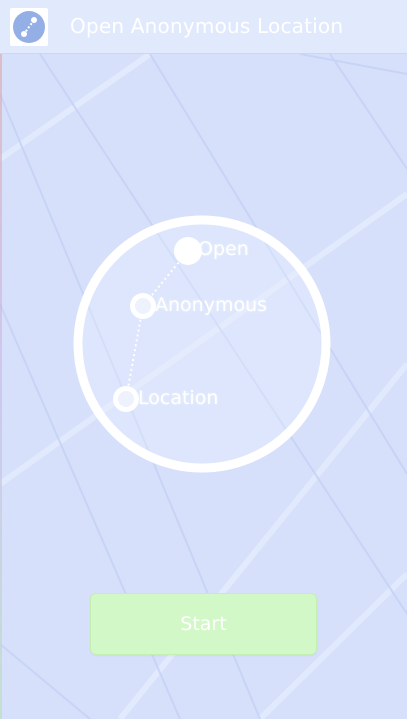 This screenshot has height=719, width=407. I want to click on route-icon, so click(29, 27).